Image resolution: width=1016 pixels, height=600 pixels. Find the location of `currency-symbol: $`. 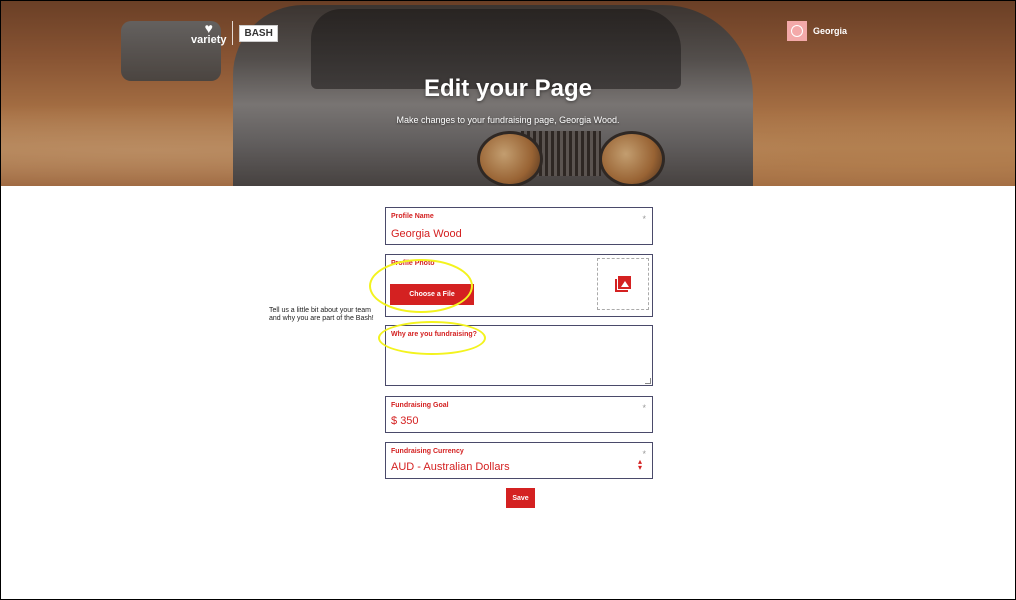

currency-symbol: $ is located at coordinates (394, 421).